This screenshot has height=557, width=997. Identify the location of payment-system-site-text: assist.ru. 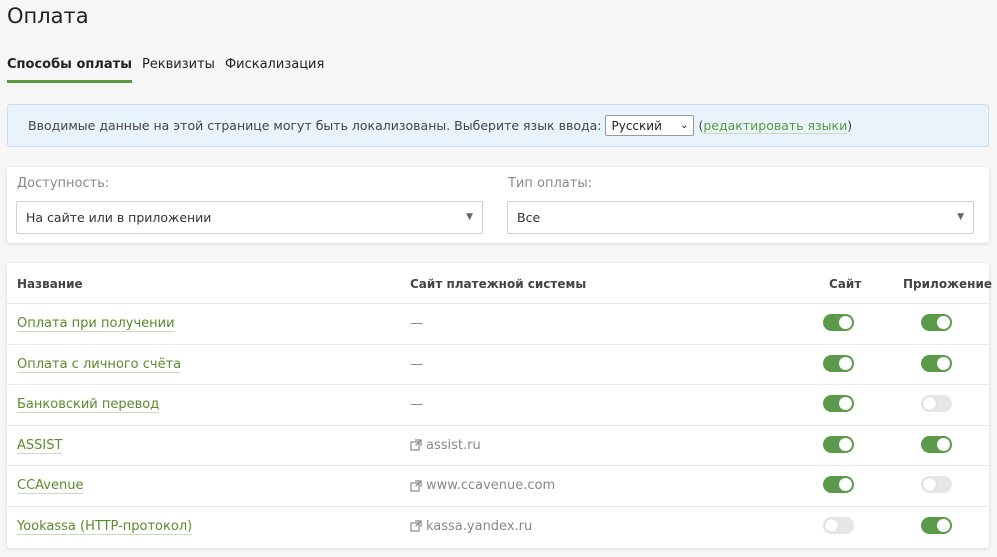
(453, 445).